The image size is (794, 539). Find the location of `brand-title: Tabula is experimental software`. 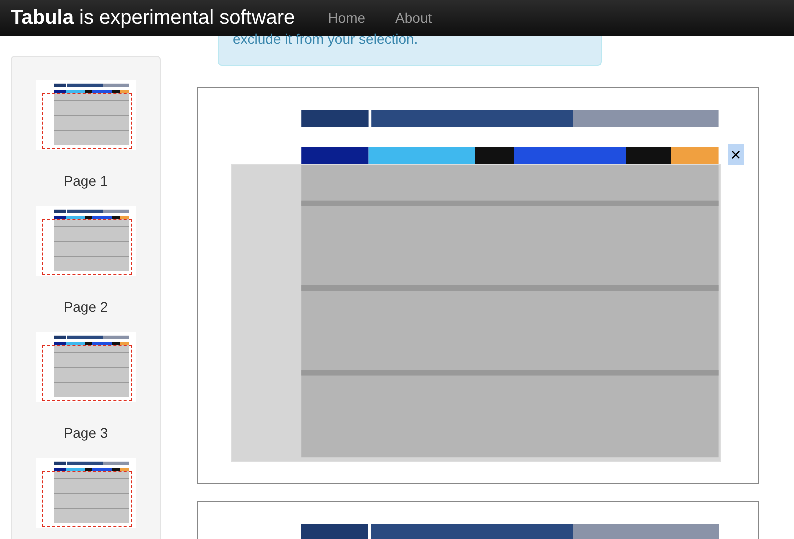

brand-title: Tabula is experimental software is located at coordinates (153, 18).